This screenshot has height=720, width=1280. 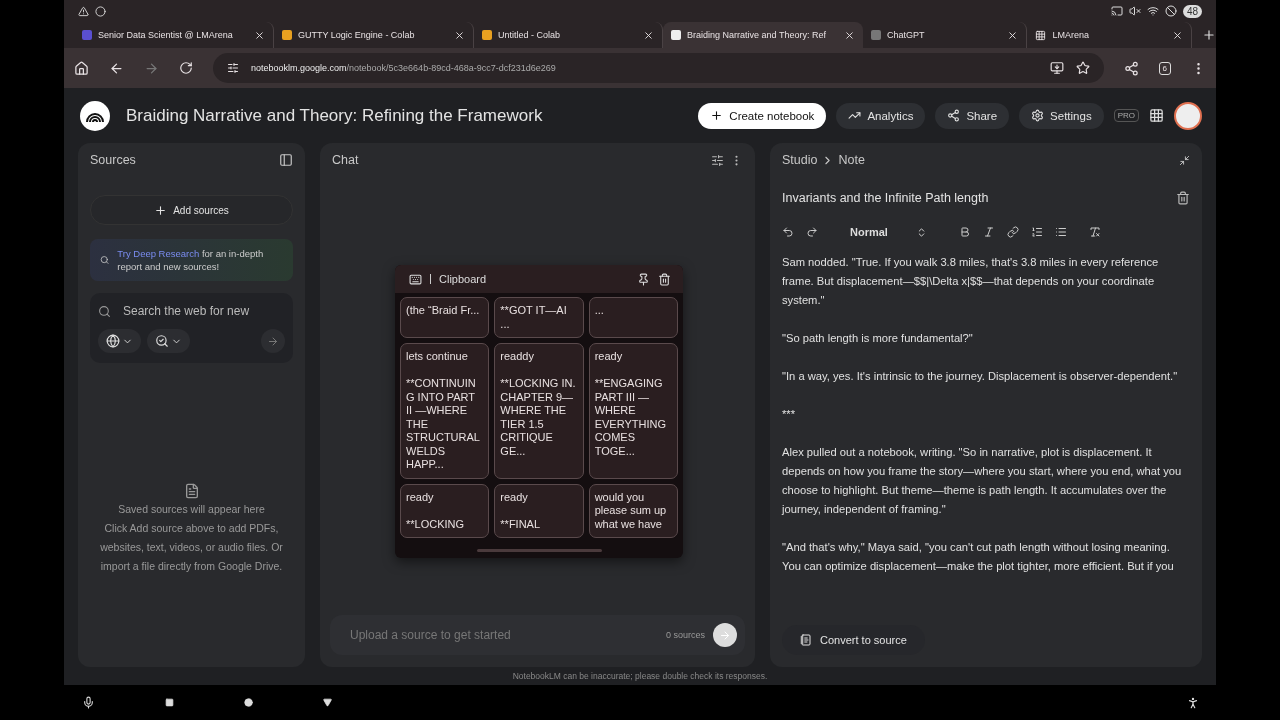 What do you see at coordinates (233, 68) in the screenshot?
I see `site-settings-icon` at bounding box center [233, 68].